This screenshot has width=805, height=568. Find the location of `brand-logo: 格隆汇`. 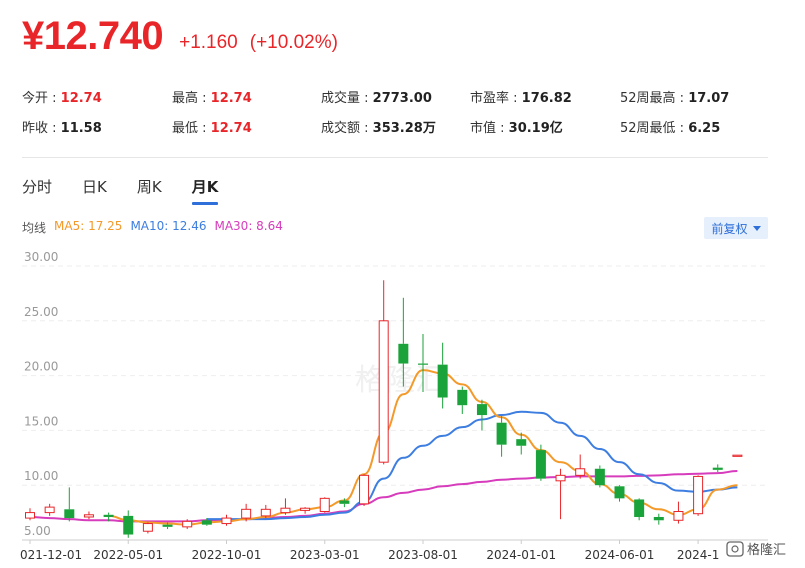

brand-logo: 格隆汇 is located at coordinates (756, 549).